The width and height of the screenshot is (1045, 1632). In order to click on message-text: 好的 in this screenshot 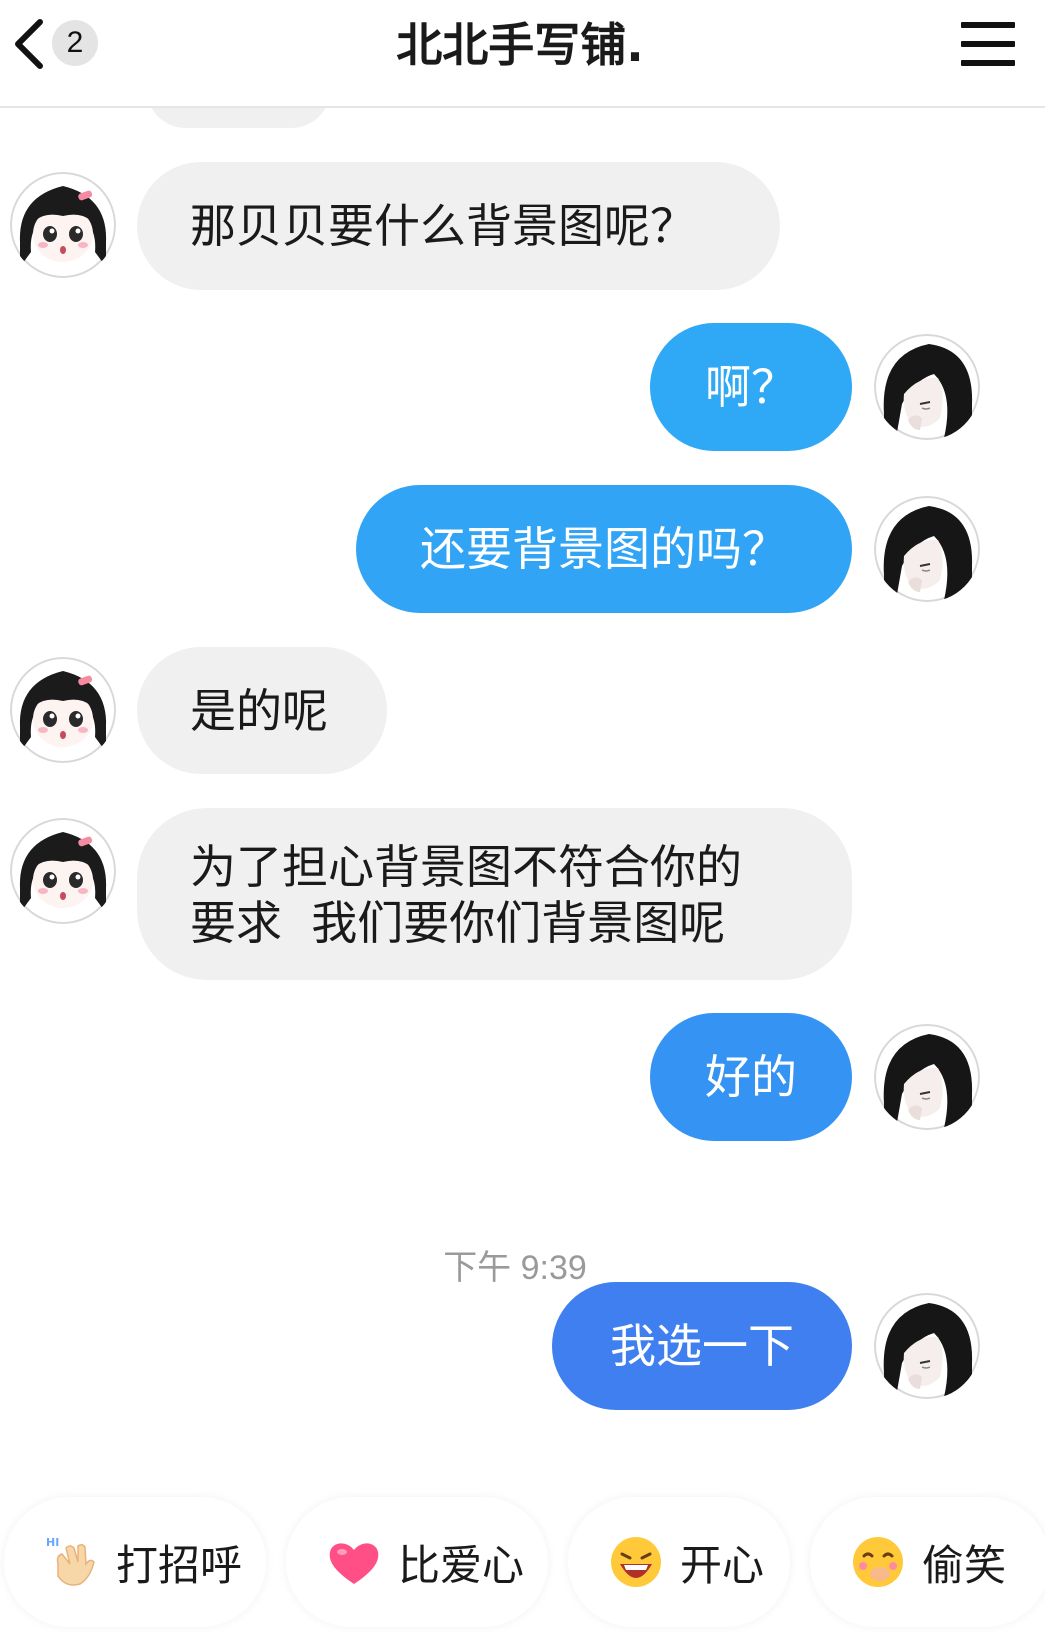, I will do `click(751, 1077)`.